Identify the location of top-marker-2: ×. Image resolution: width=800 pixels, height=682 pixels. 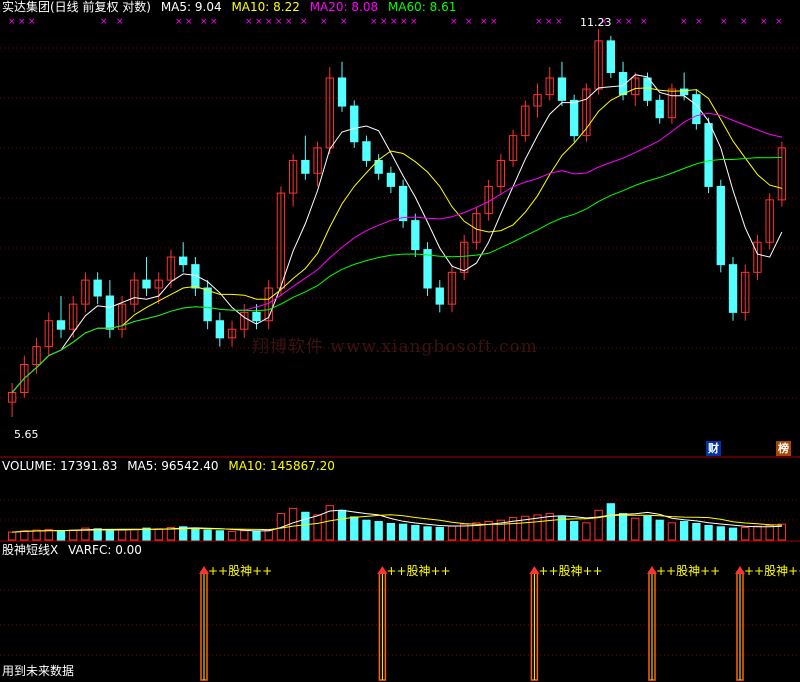
(32, 22).